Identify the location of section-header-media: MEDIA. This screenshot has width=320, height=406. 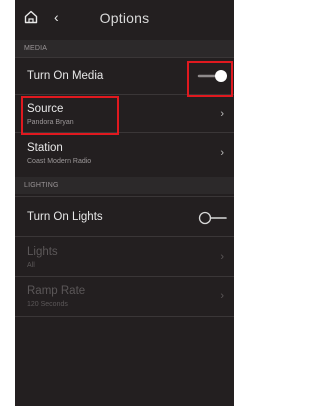
(124, 48).